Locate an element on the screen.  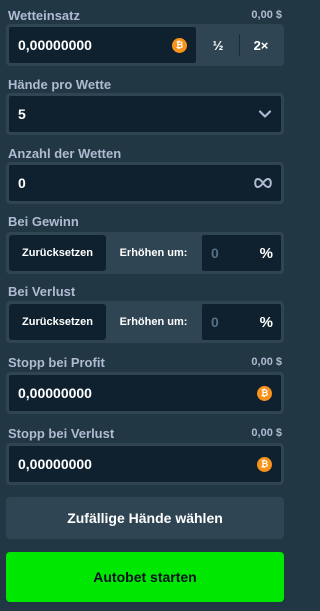
on-loss-percent-value: 0 is located at coordinates (215, 322).